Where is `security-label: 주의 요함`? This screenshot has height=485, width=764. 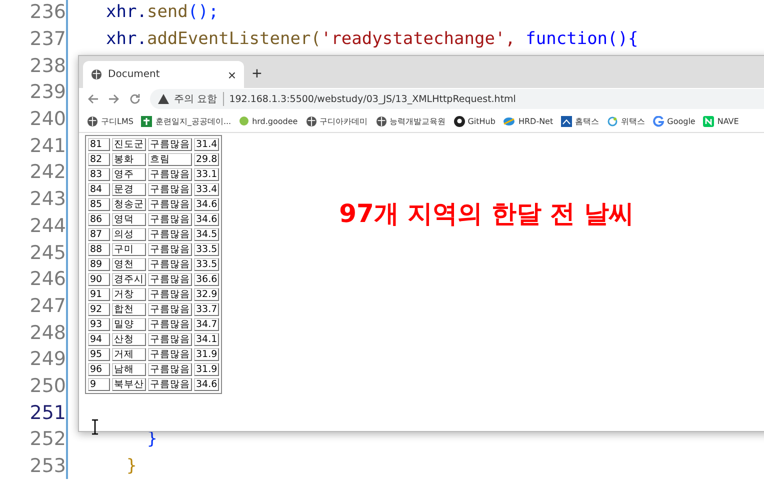 security-label: 주의 요함 is located at coordinates (199, 99).